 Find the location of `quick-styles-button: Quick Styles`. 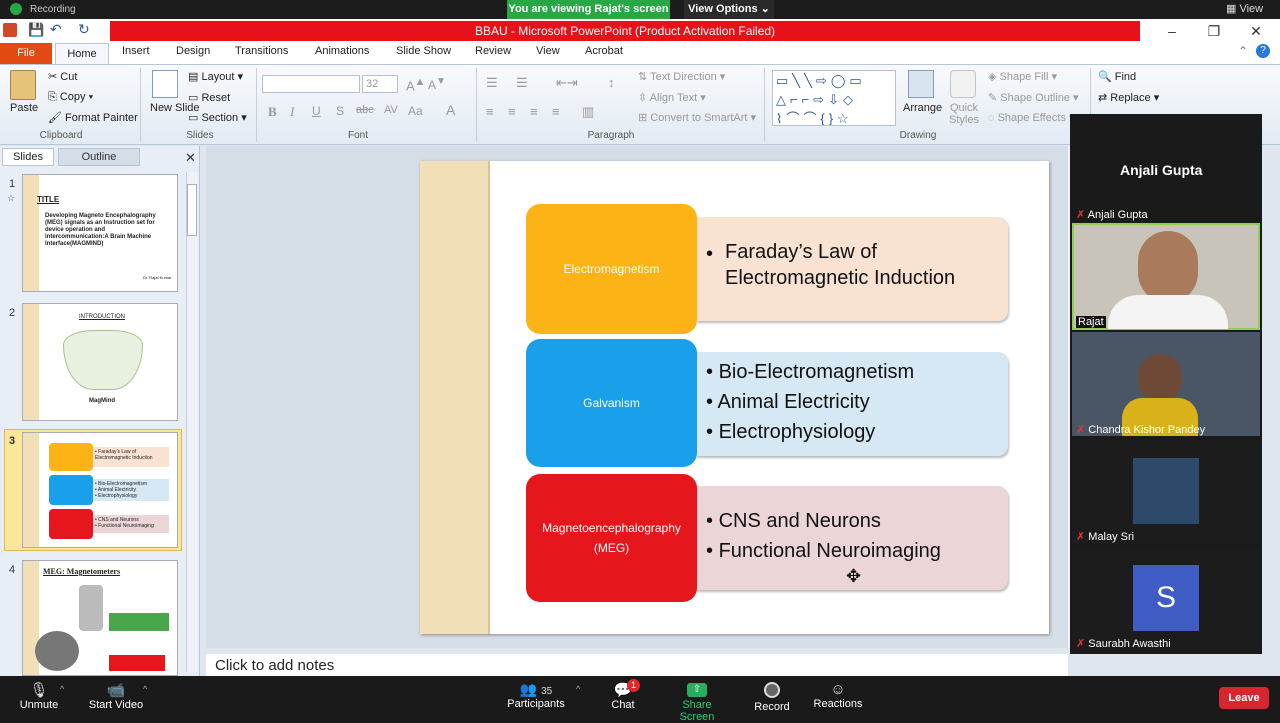

quick-styles-button: Quick Styles is located at coordinates (964, 114).